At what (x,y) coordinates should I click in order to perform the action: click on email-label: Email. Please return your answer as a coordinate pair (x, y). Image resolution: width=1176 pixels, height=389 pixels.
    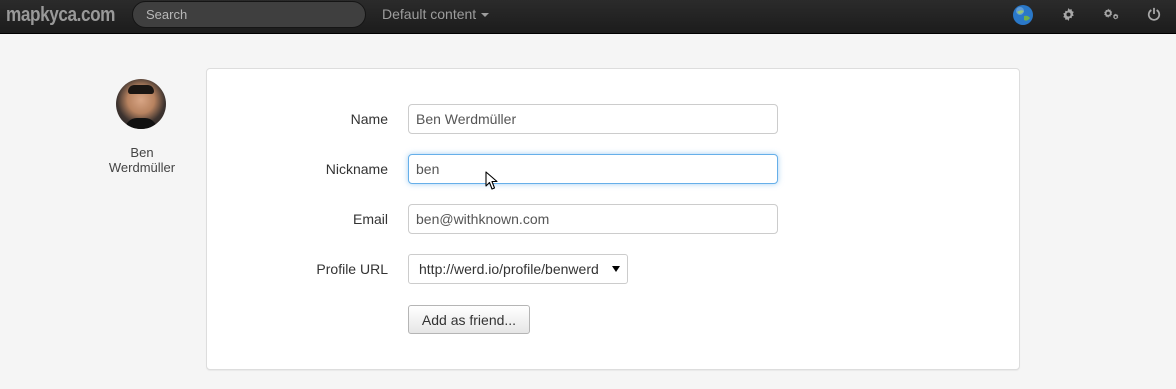
    Looking at the image, I should click on (370, 219).